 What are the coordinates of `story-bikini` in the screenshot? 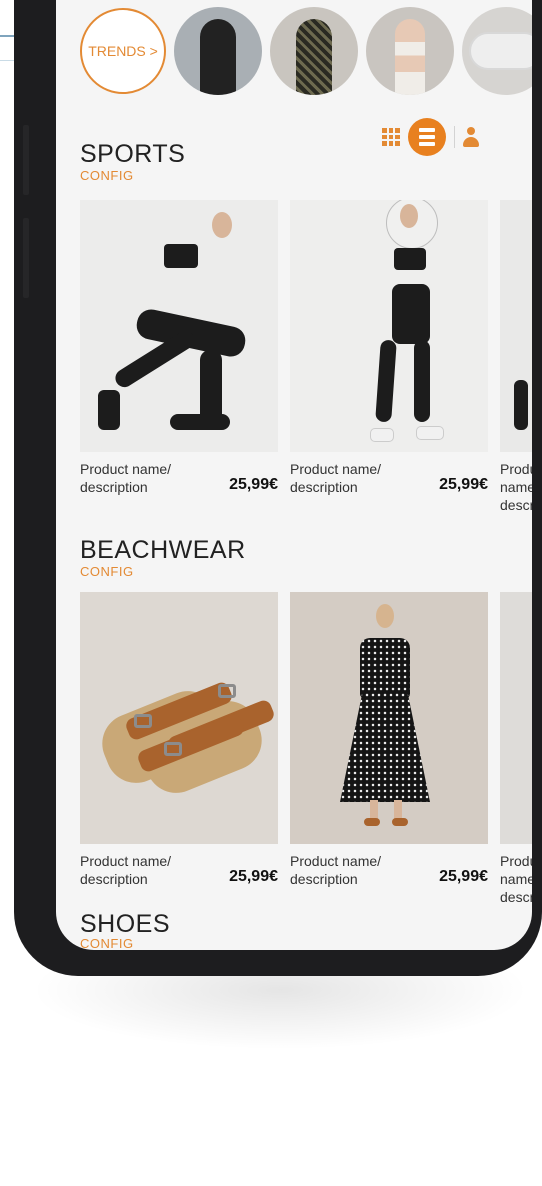 It's located at (410, 51).